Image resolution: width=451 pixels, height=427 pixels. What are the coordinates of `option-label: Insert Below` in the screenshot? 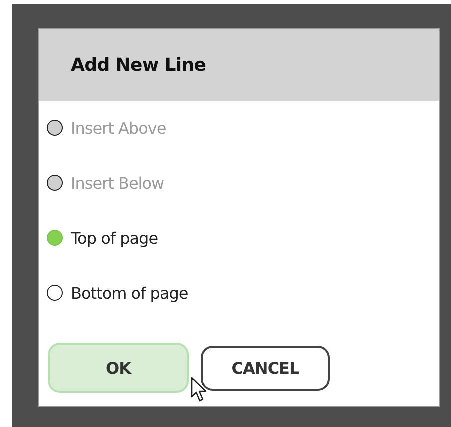 It's located at (117, 183).